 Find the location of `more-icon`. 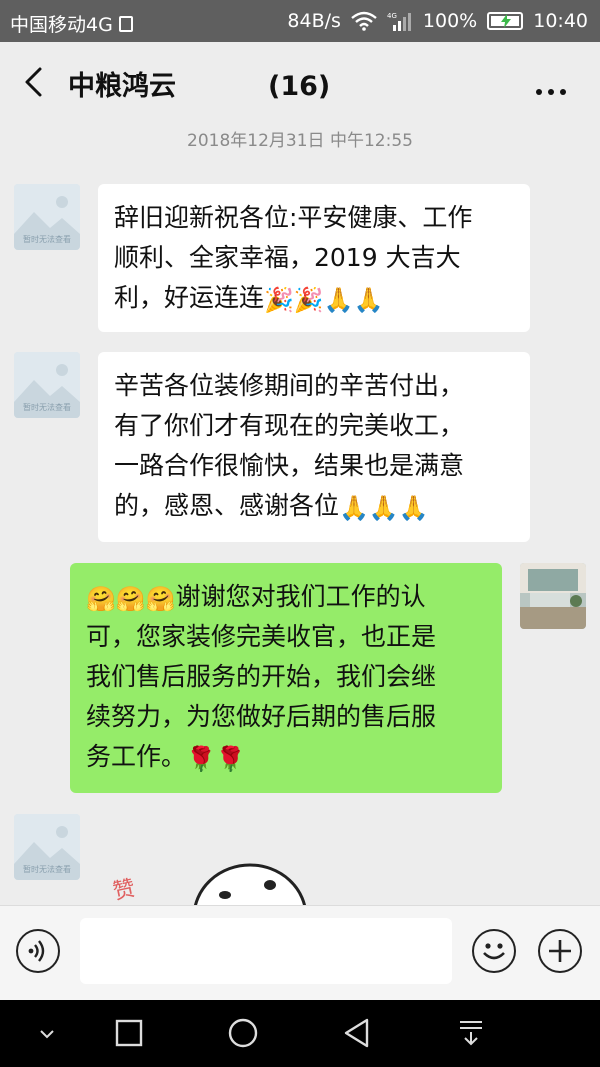

more-icon is located at coordinates (554, 87).